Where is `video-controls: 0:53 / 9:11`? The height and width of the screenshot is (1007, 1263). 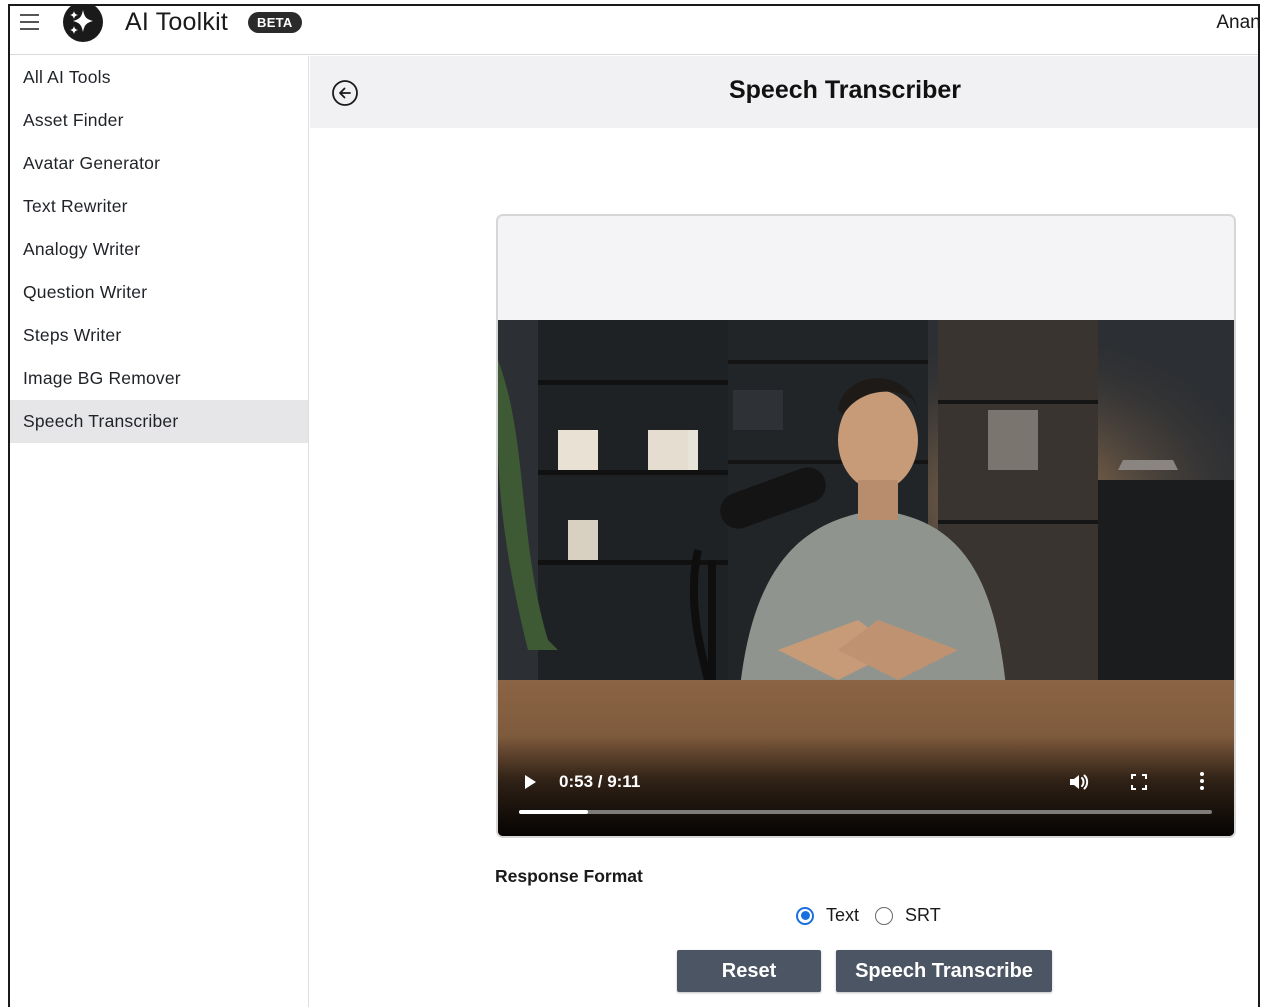 video-controls: 0:53 / 9:11 is located at coordinates (866, 786).